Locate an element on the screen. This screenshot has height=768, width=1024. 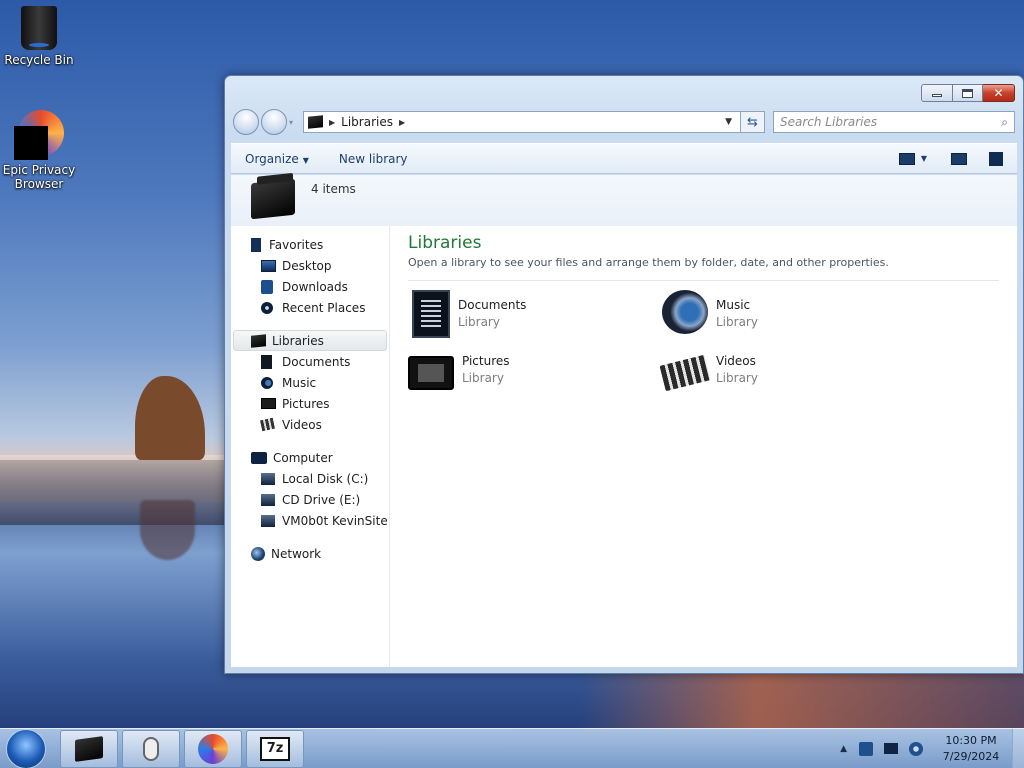
desktop-wallpaper-glow is located at coordinates (115, 490).